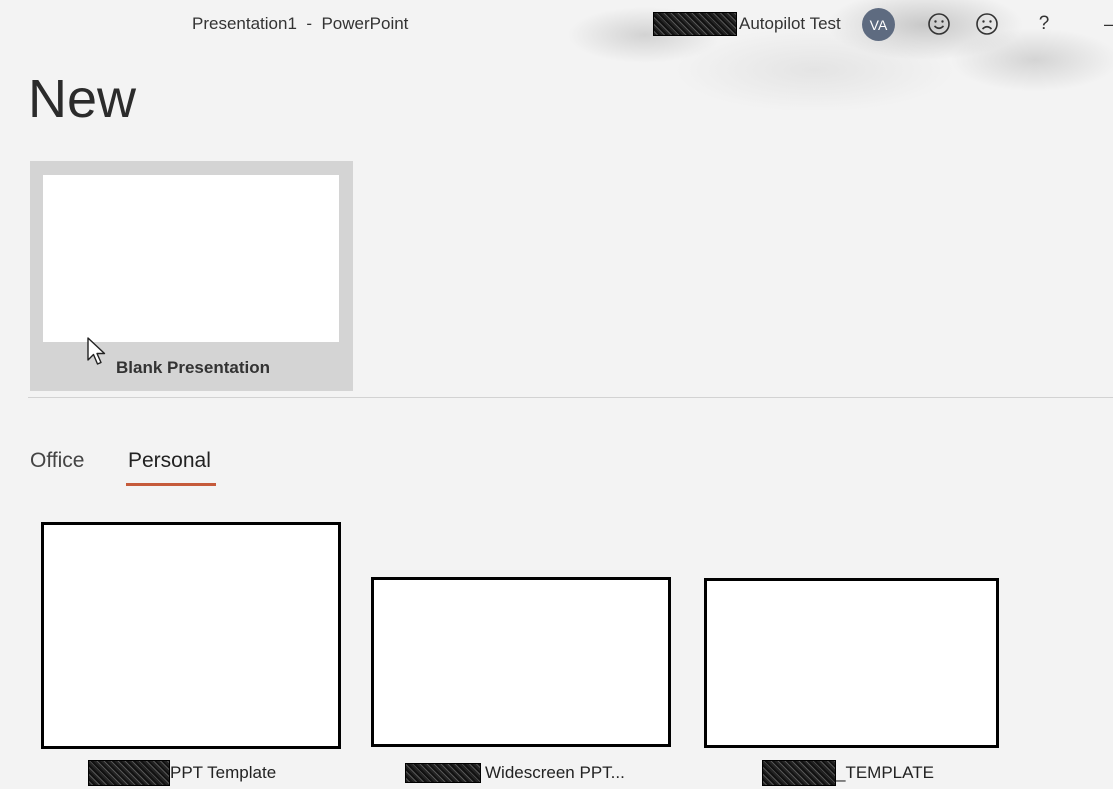 The height and width of the screenshot is (789, 1113). I want to click on template-label: PPT Template, so click(182, 773).